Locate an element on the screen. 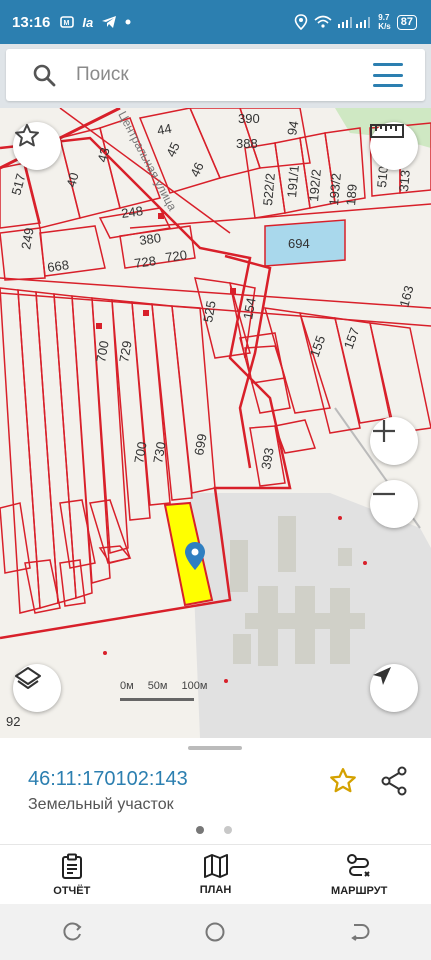 The image size is (431, 960). bottom-tab-bar: ОТЧЁТ ПЛАН МАРШРУТ is located at coordinates (215, 874).